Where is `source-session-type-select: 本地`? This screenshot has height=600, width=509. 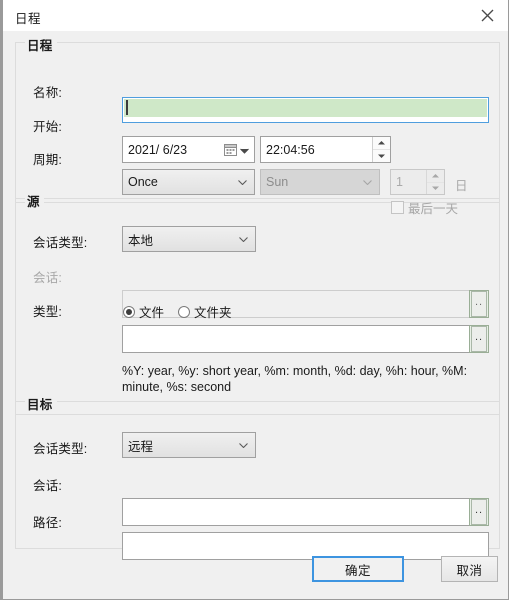 source-session-type-select: 本地 is located at coordinates (189, 239).